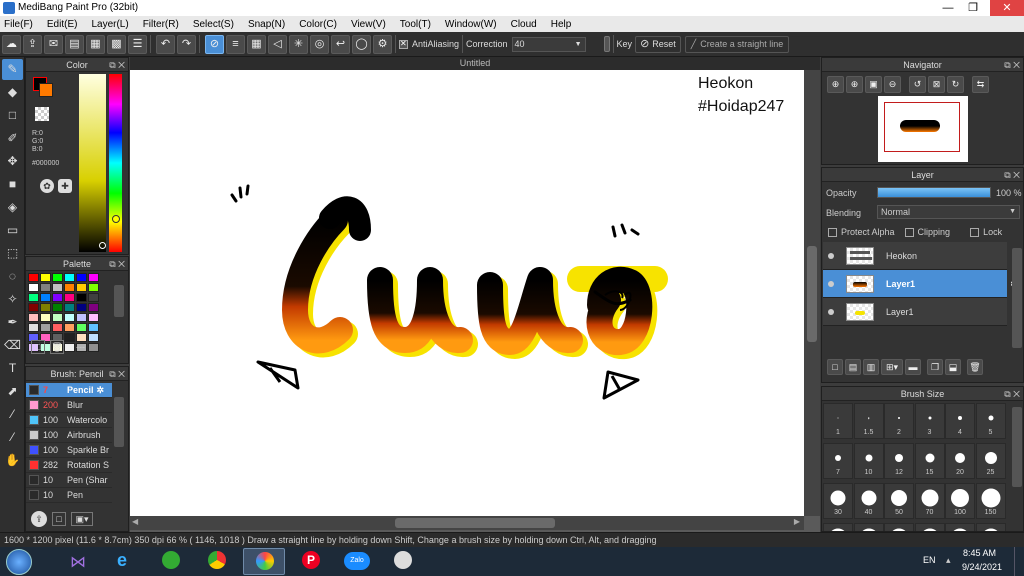 The width and height of the screenshot is (1024, 576). I want to click on chat-icon: ▤, so click(74, 44).